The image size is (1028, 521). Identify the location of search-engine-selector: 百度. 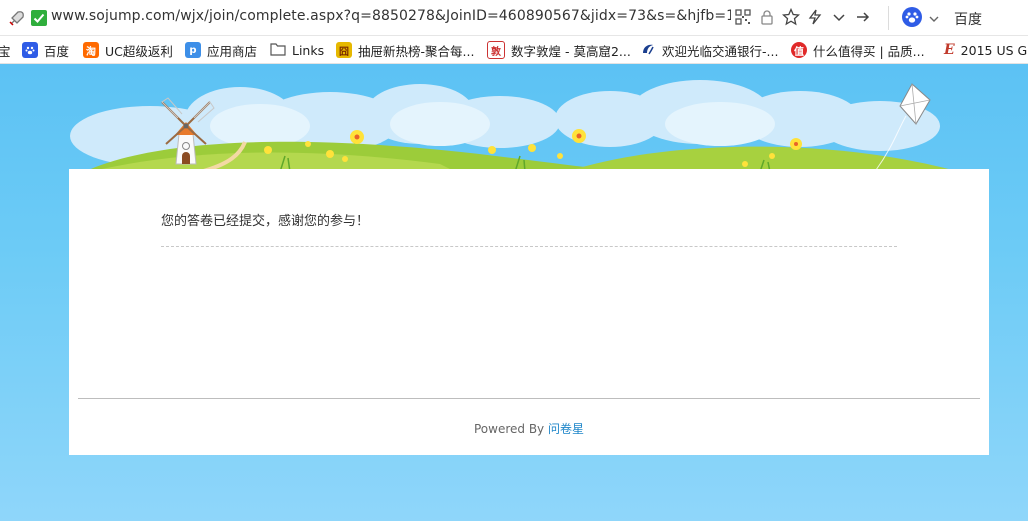
(942, 19).